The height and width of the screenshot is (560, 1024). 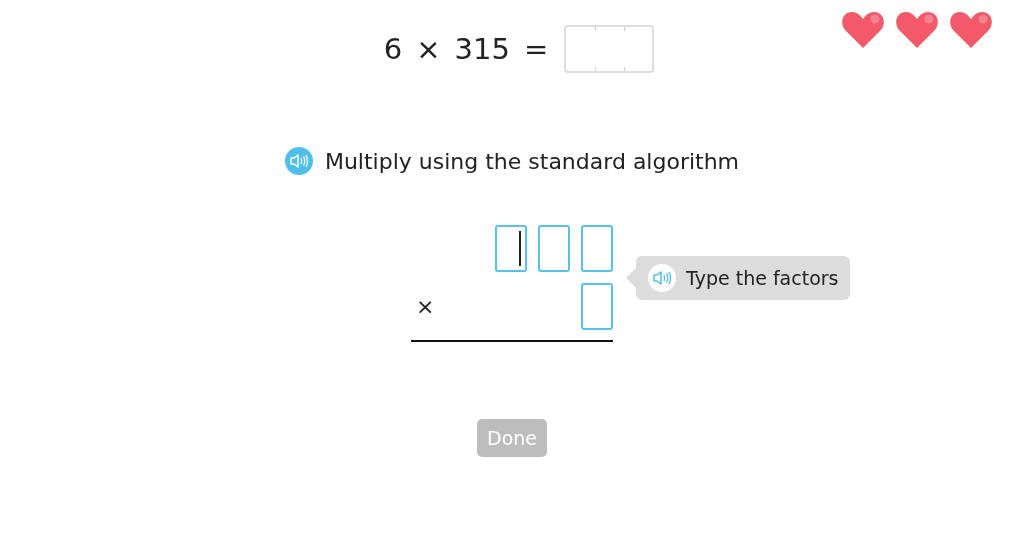 What do you see at coordinates (536, 49) in the screenshot?
I see `equals-sign: =` at bounding box center [536, 49].